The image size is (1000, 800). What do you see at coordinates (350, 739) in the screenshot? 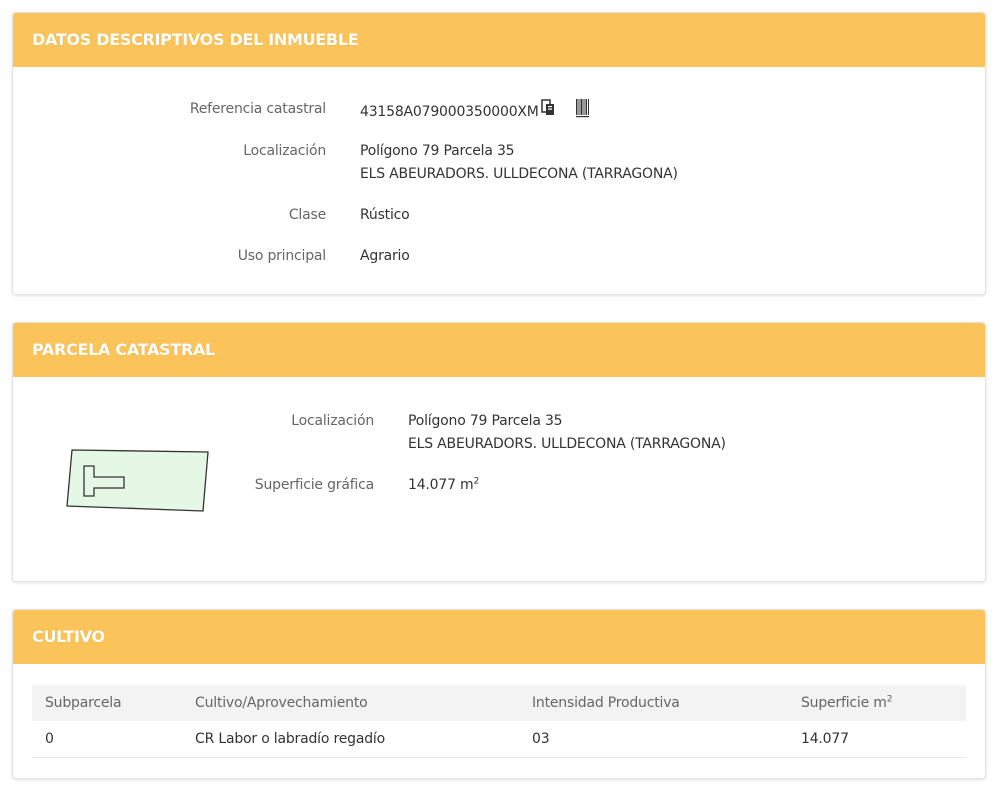
I see `cell-cultivo: CR Labor o labradío regadío` at bounding box center [350, 739].